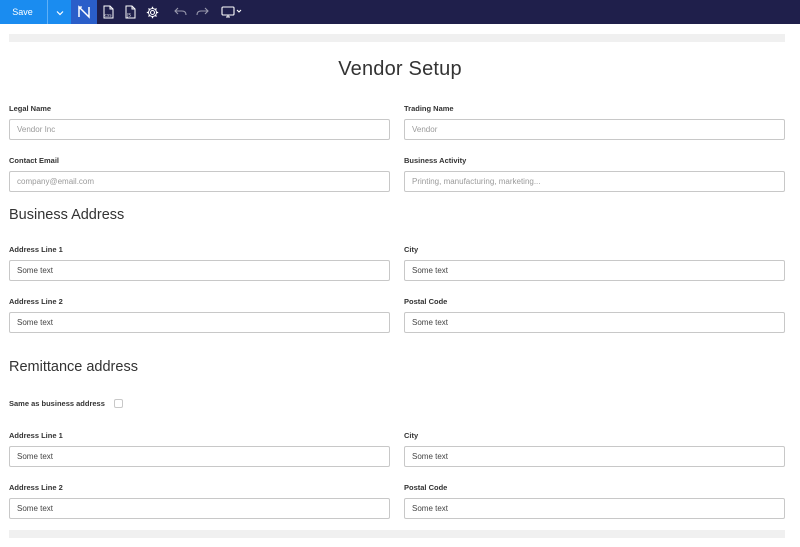 Image resolution: width=800 pixels, height=547 pixels. I want to click on device-preview-button, so click(232, 12).